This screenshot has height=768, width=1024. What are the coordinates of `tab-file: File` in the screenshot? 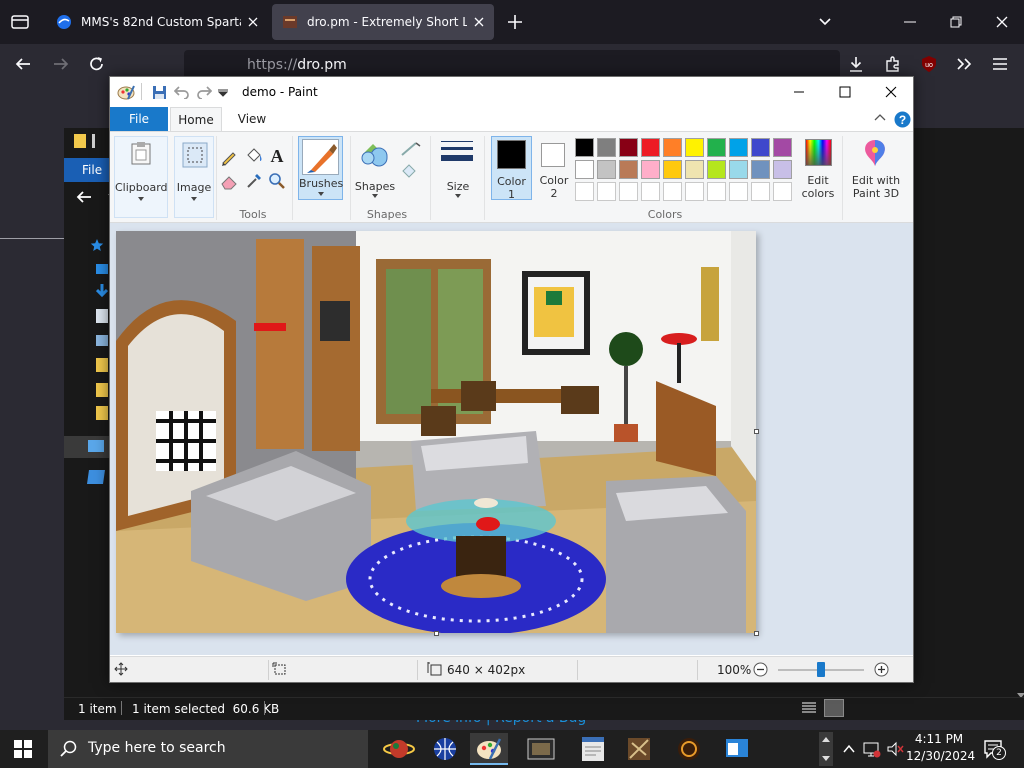 It's located at (139, 119).